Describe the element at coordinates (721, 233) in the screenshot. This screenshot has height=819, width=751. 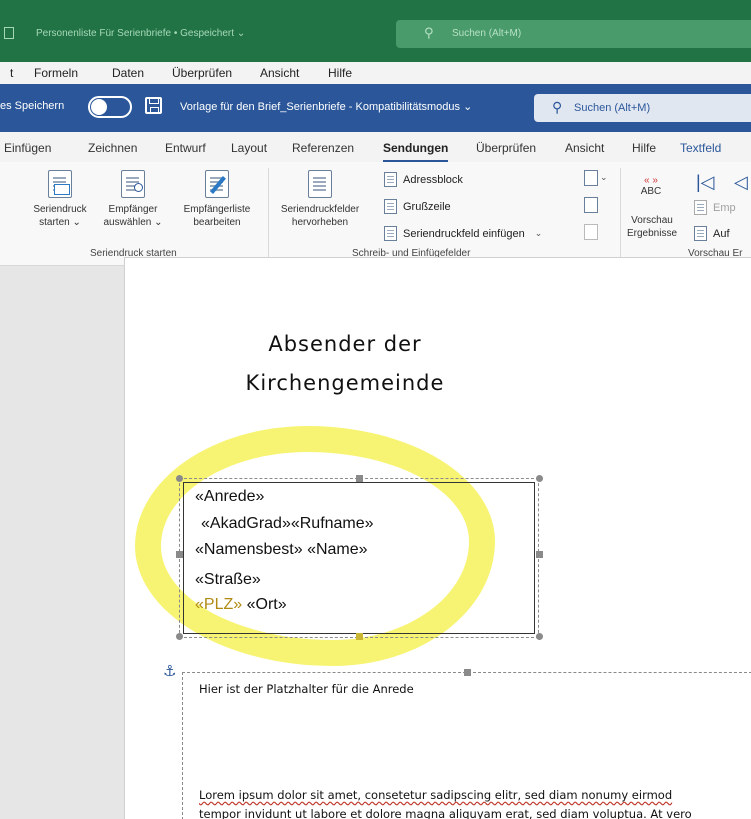
I see `auf-partial-label: Auf` at that location.